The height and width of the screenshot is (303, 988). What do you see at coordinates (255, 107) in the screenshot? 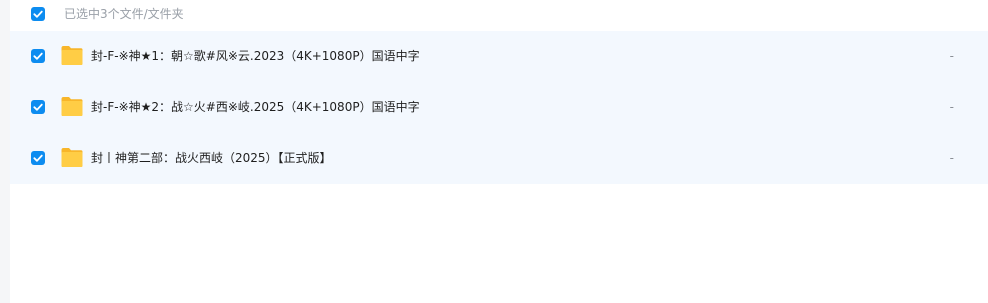
I see `file-name: 封-F-※神★2：战☆火#西※岐.2025（4K+1080P）国语中字` at bounding box center [255, 107].